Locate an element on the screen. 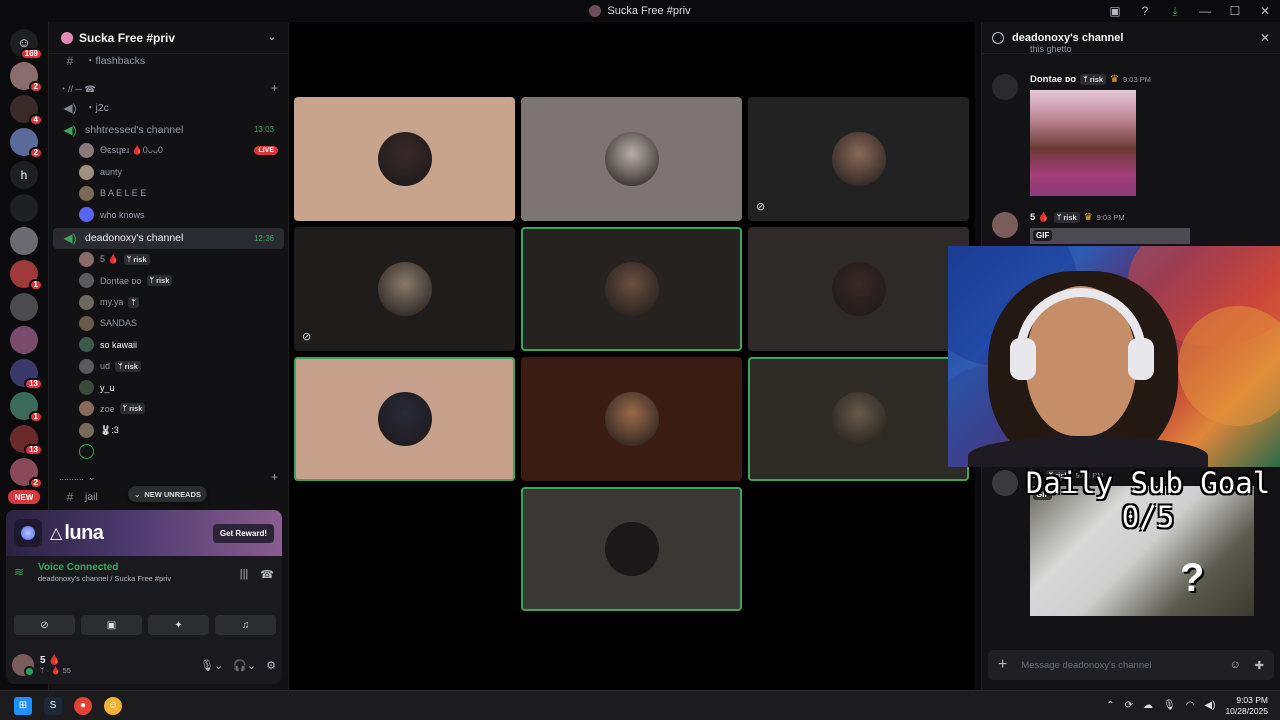 This screenshot has height=720, width=1280. category-header: .......... ⌄ + is located at coordinates (168, 477).